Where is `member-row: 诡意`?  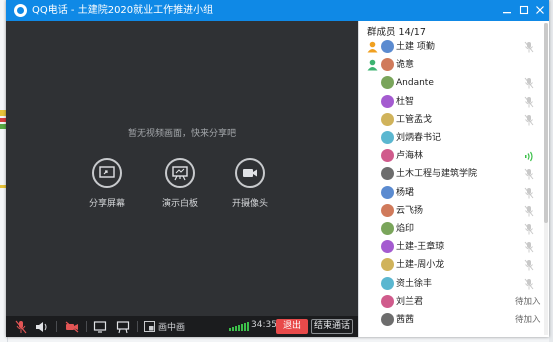
member-row: 诡意 is located at coordinates (452, 65).